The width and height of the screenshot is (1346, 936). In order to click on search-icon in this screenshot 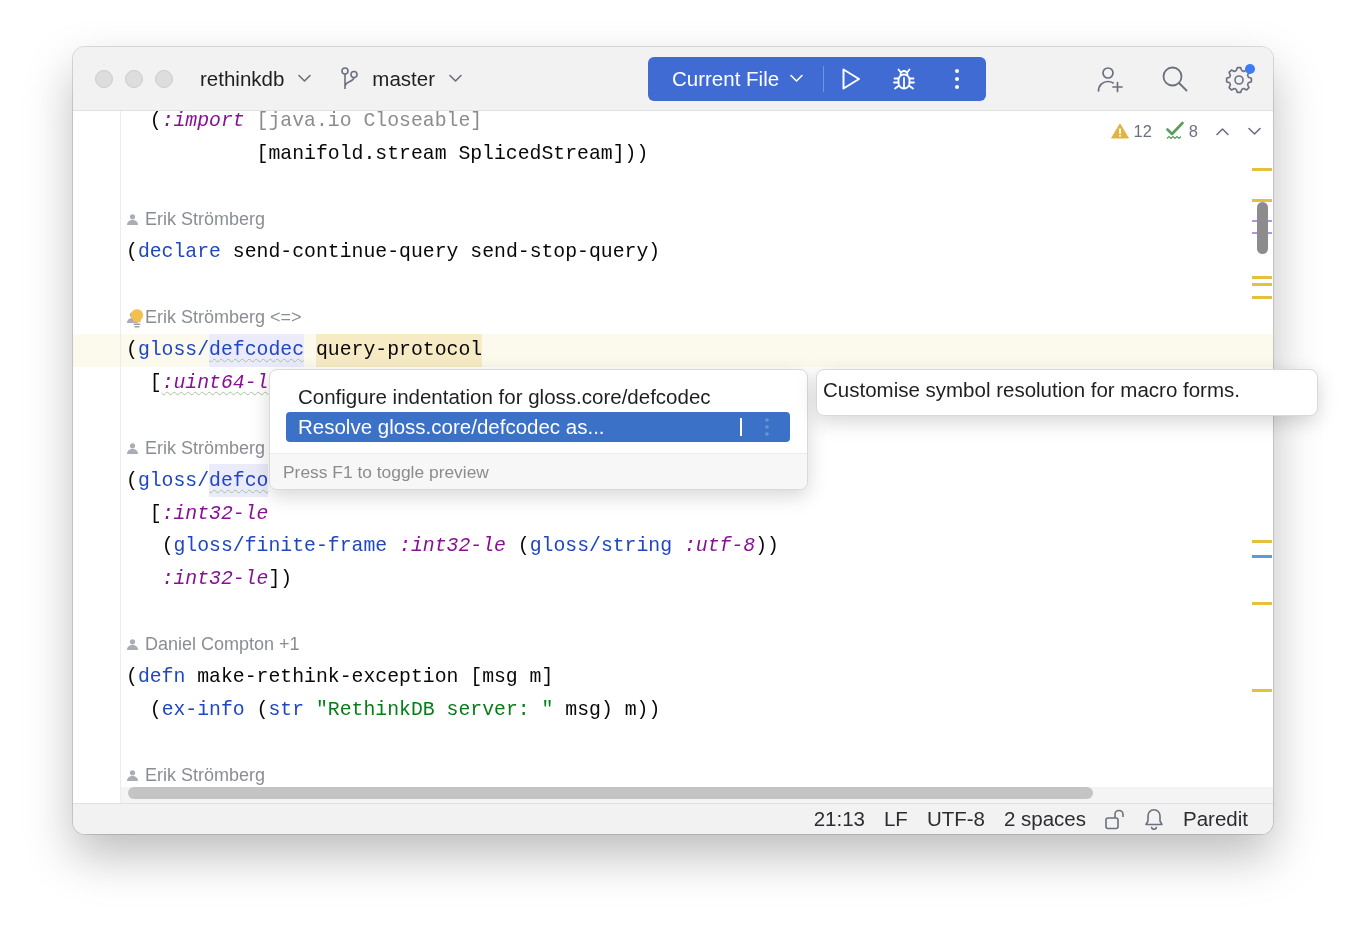, I will do `click(1175, 78)`.